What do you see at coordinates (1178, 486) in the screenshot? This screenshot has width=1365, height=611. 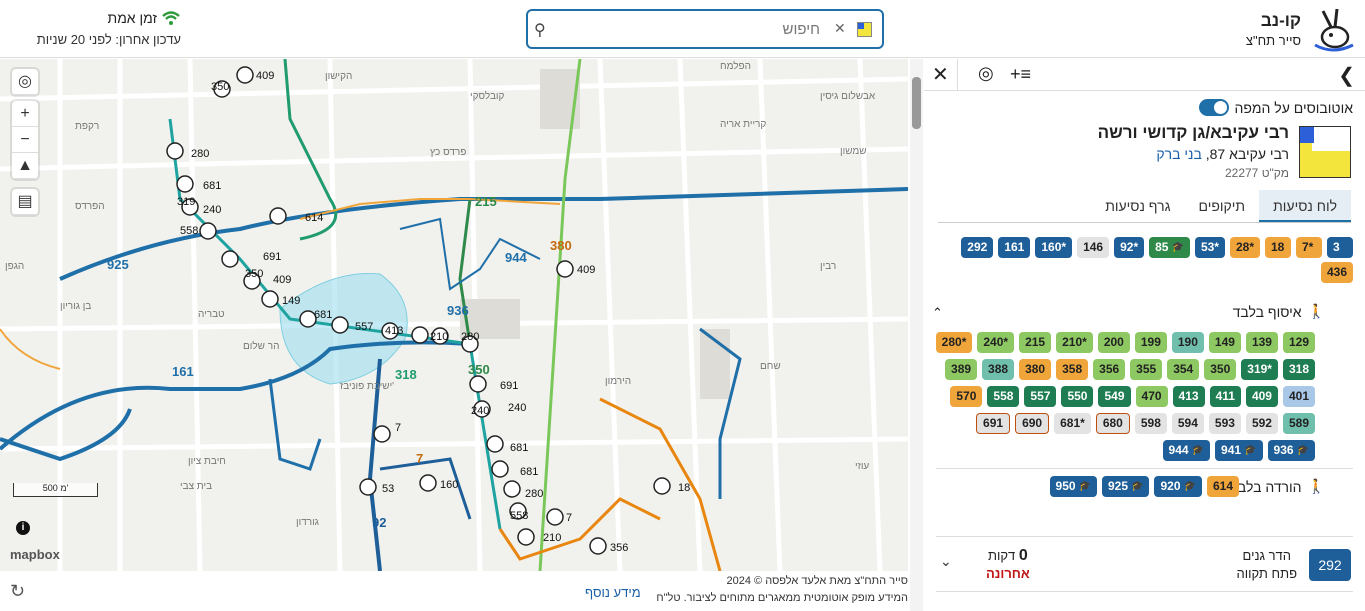 I see `line-badge: 920 🎓` at bounding box center [1178, 486].